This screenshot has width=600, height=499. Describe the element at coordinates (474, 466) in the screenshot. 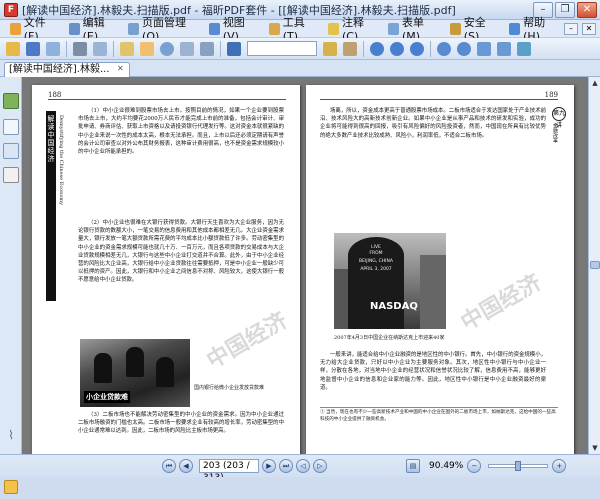

I see `zoom-out-icon: −` at that location.